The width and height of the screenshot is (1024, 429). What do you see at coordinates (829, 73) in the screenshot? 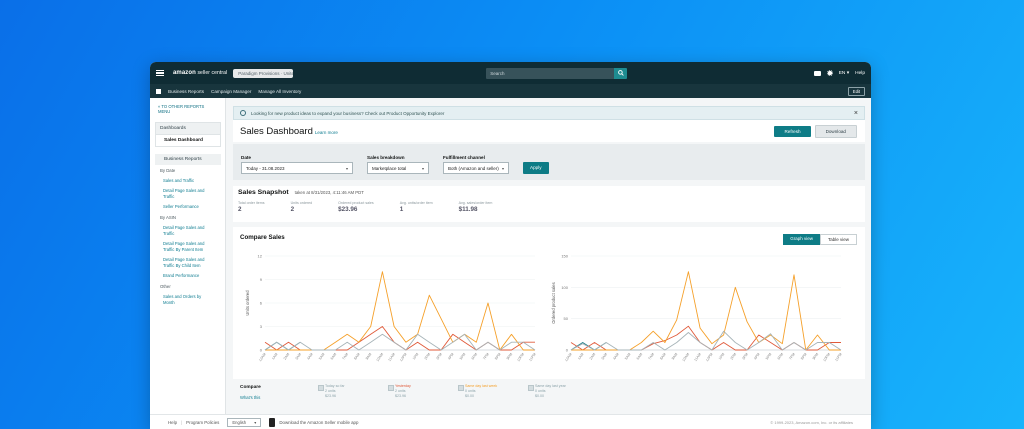
I see `gear-icon` at bounding box center [829, 73].